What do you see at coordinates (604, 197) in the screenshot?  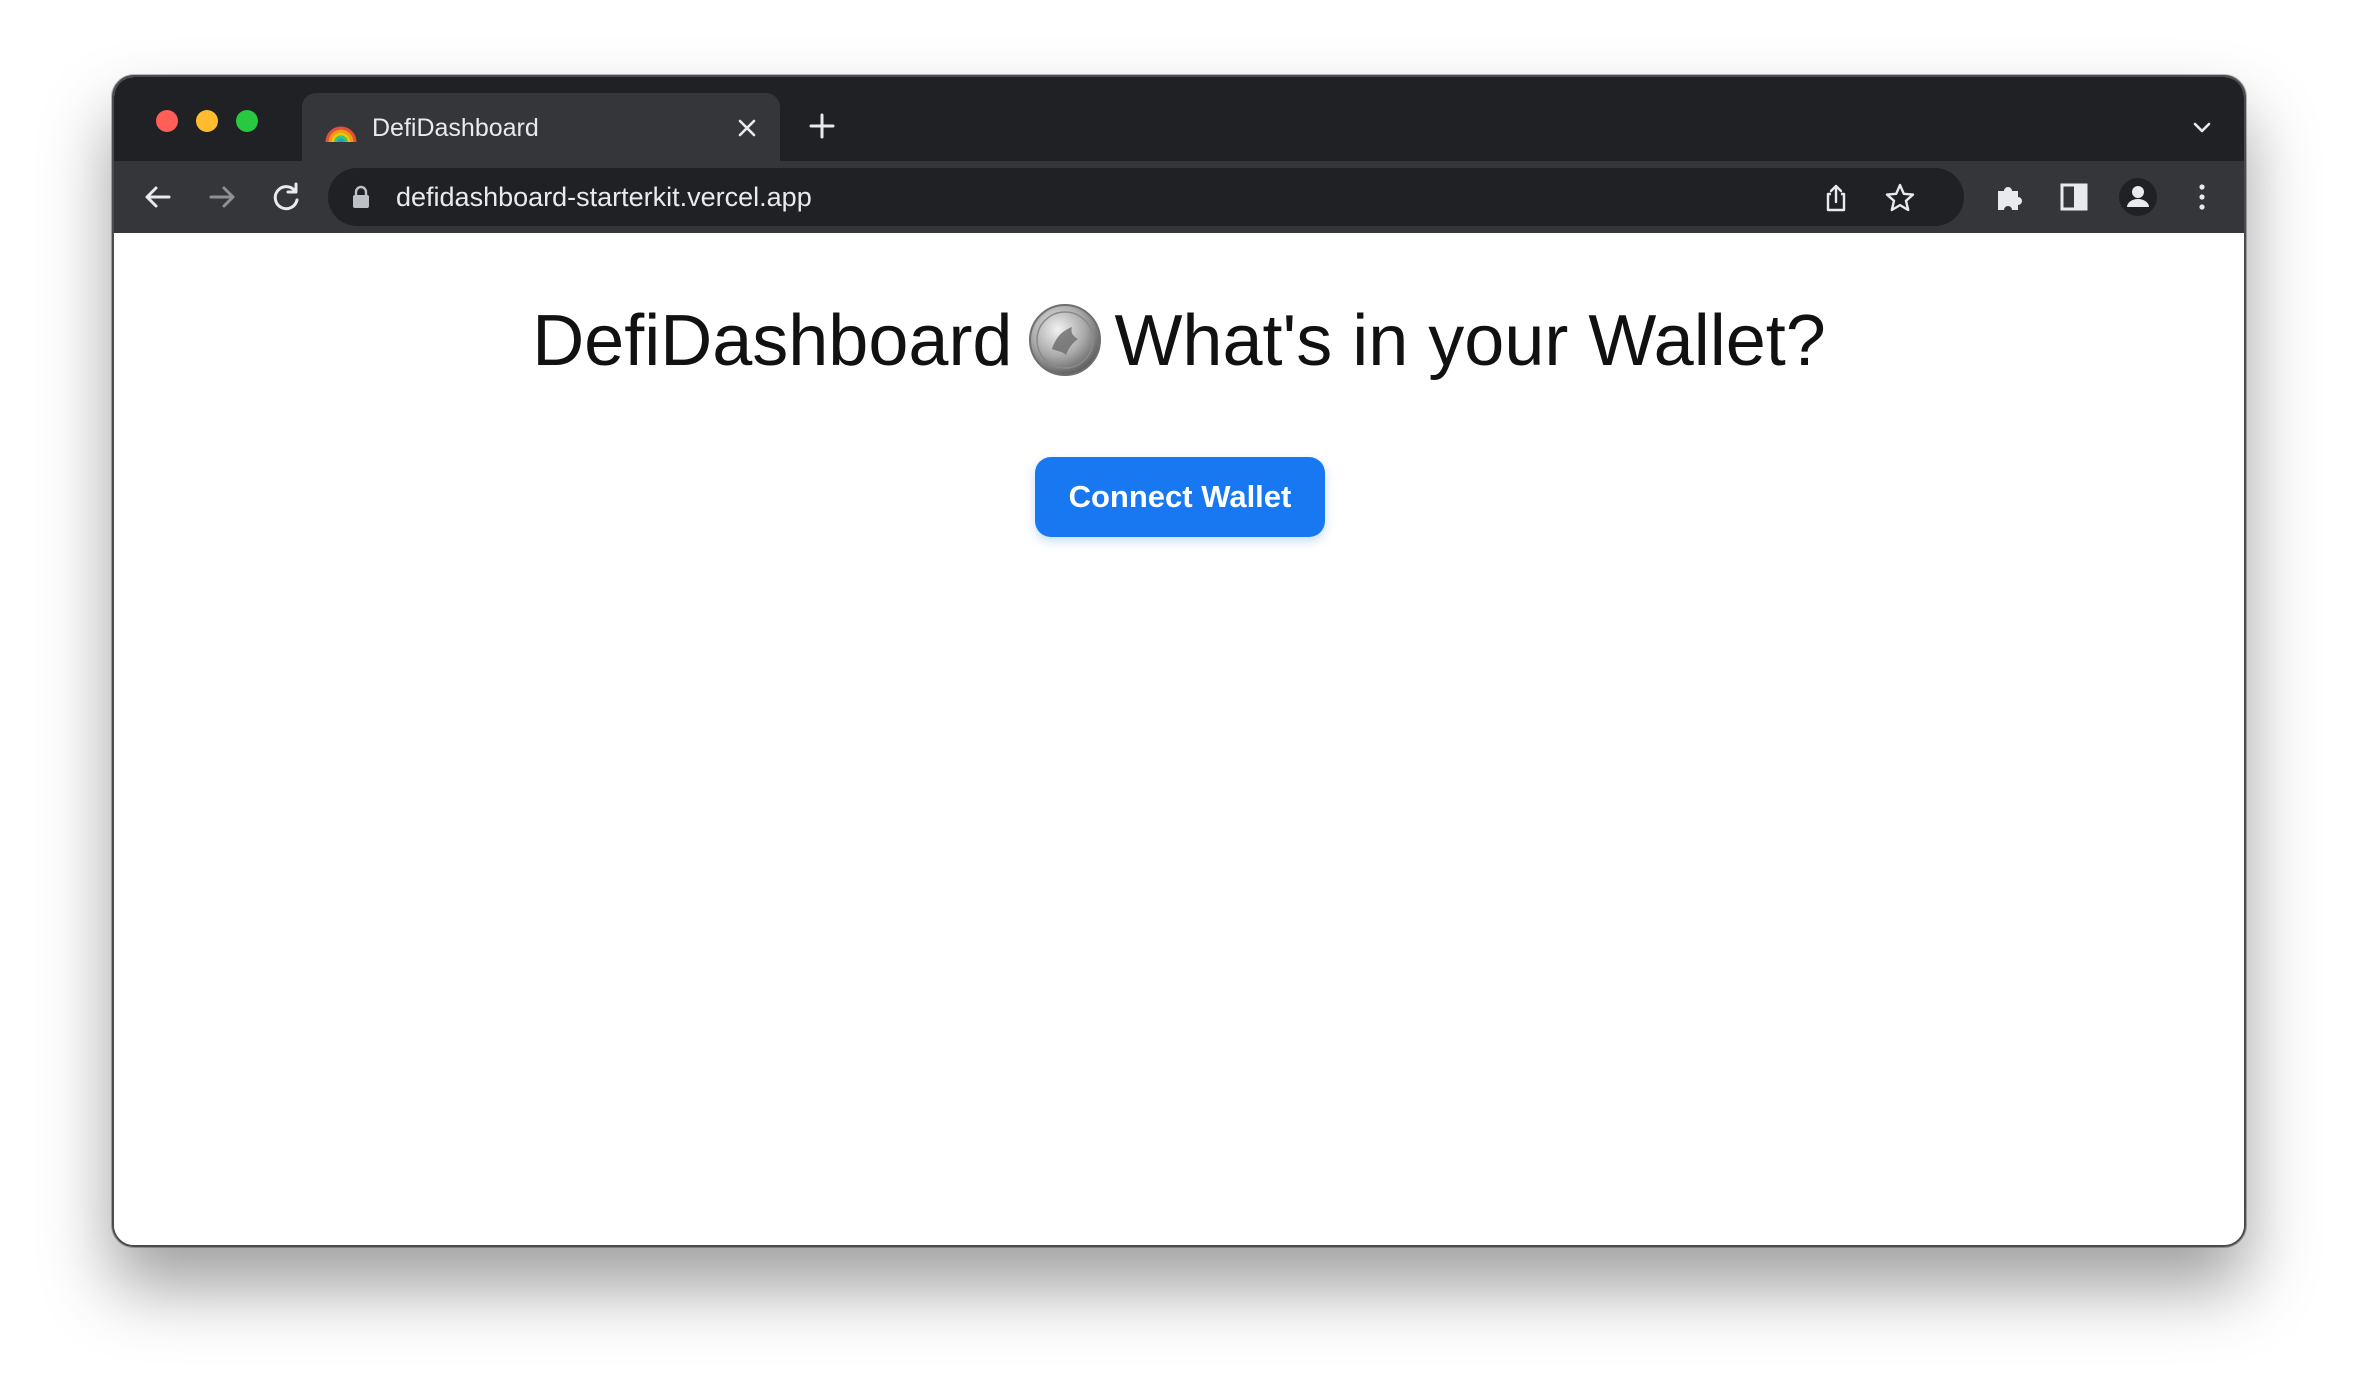 I see `url-text: defidashboard-starterkit.vercel.app` at bounding box center [604, 197].